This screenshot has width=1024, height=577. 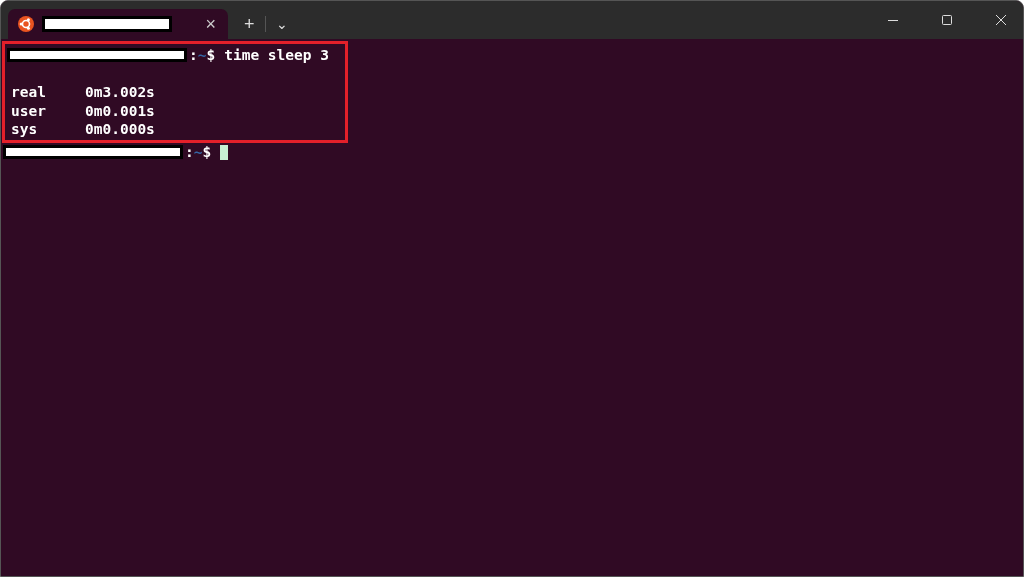 What do you see at coordinates (120, 92) in the screenshot?
I see `output-value: 0m3.002s` at bounding box center [120, 92].